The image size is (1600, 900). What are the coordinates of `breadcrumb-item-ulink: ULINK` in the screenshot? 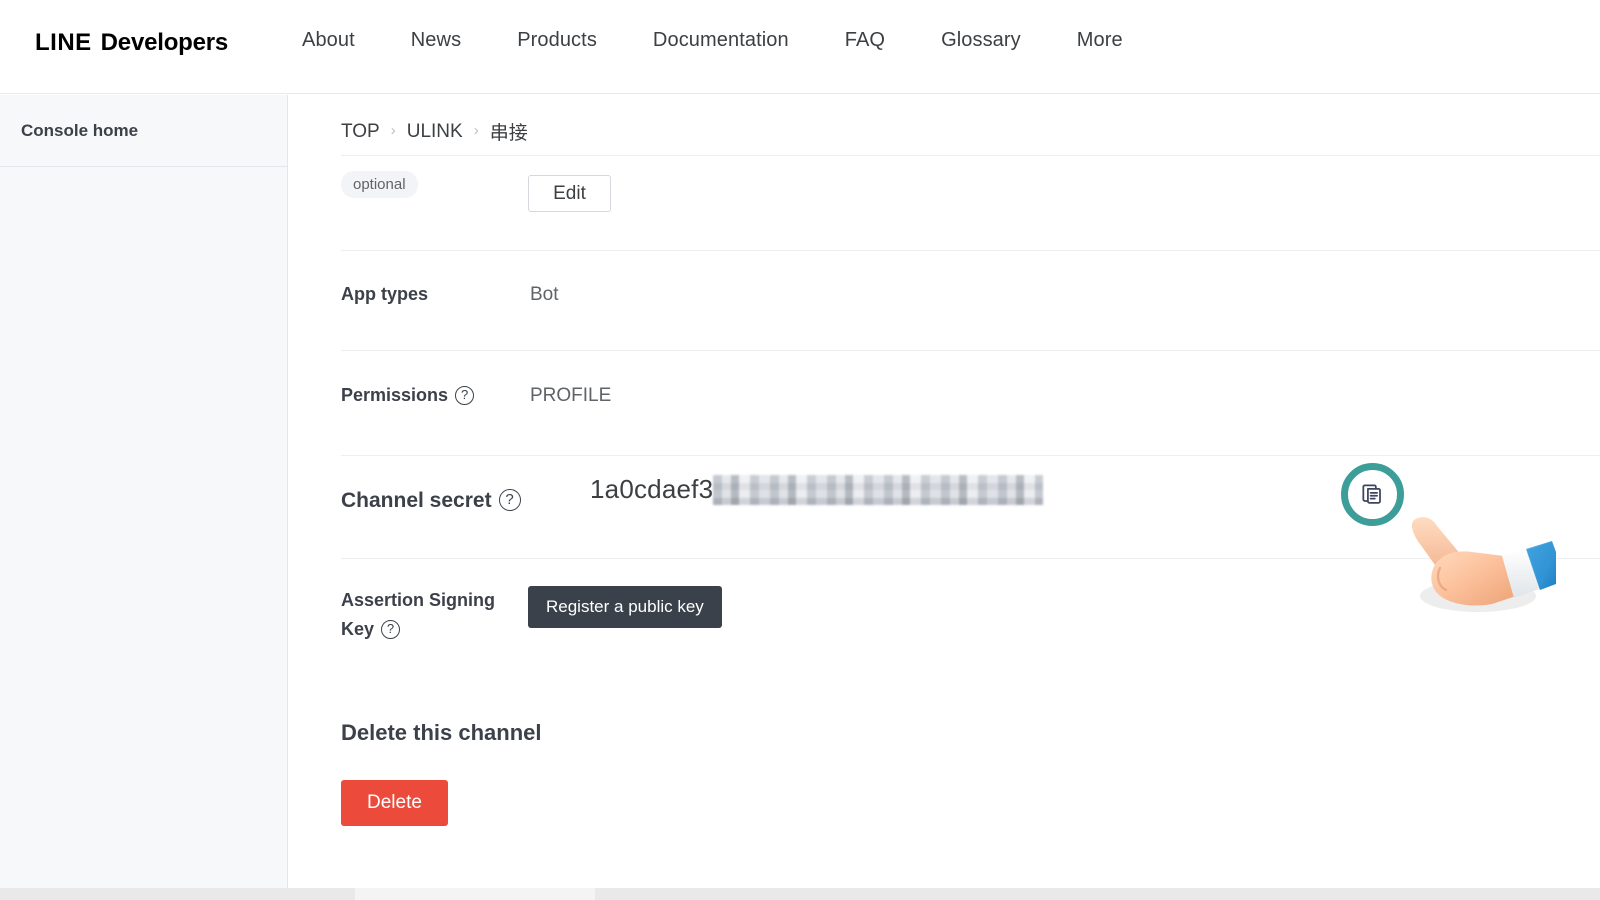 It's located at (435, 132).